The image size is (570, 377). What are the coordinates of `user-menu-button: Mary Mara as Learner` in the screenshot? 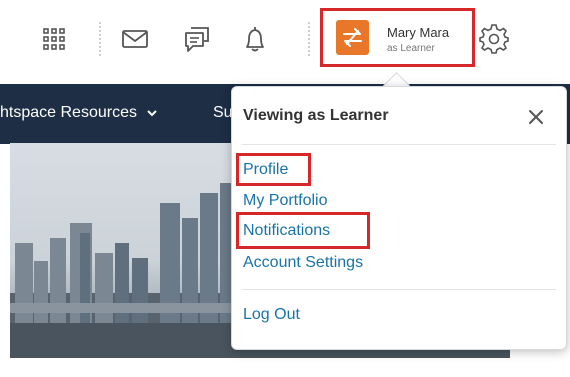 It's located at (397, 37).